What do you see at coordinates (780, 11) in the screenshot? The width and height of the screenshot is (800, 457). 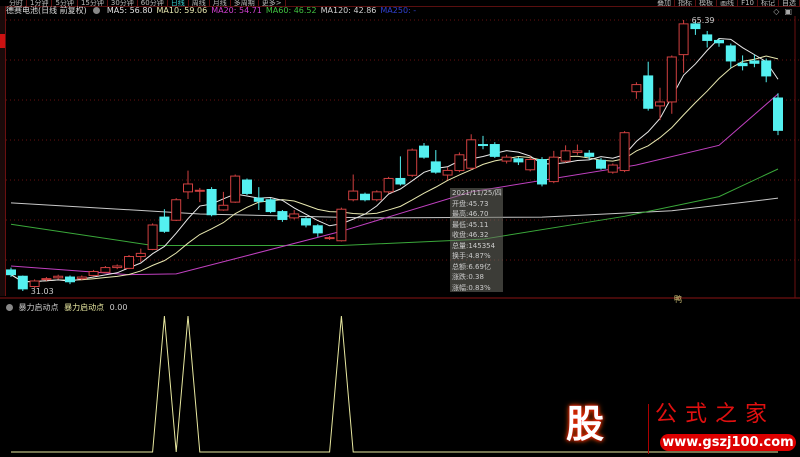 I see `top-right-icons: ◇ ▣` at bounding box center [780, 11].